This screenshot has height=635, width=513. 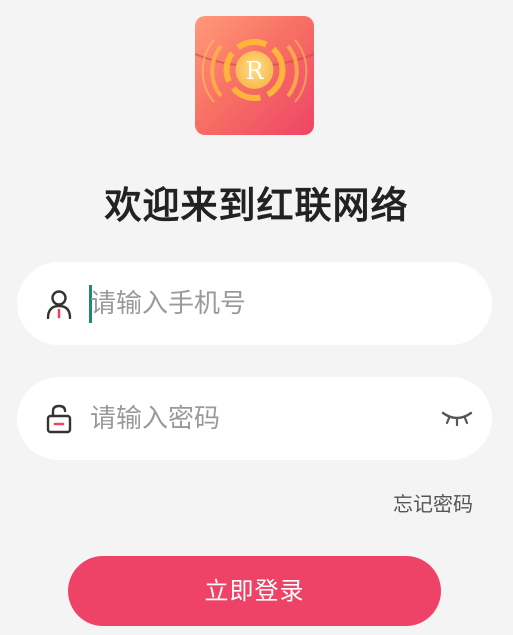 I want to click on app-logo: R, so click(x=254, y=75).